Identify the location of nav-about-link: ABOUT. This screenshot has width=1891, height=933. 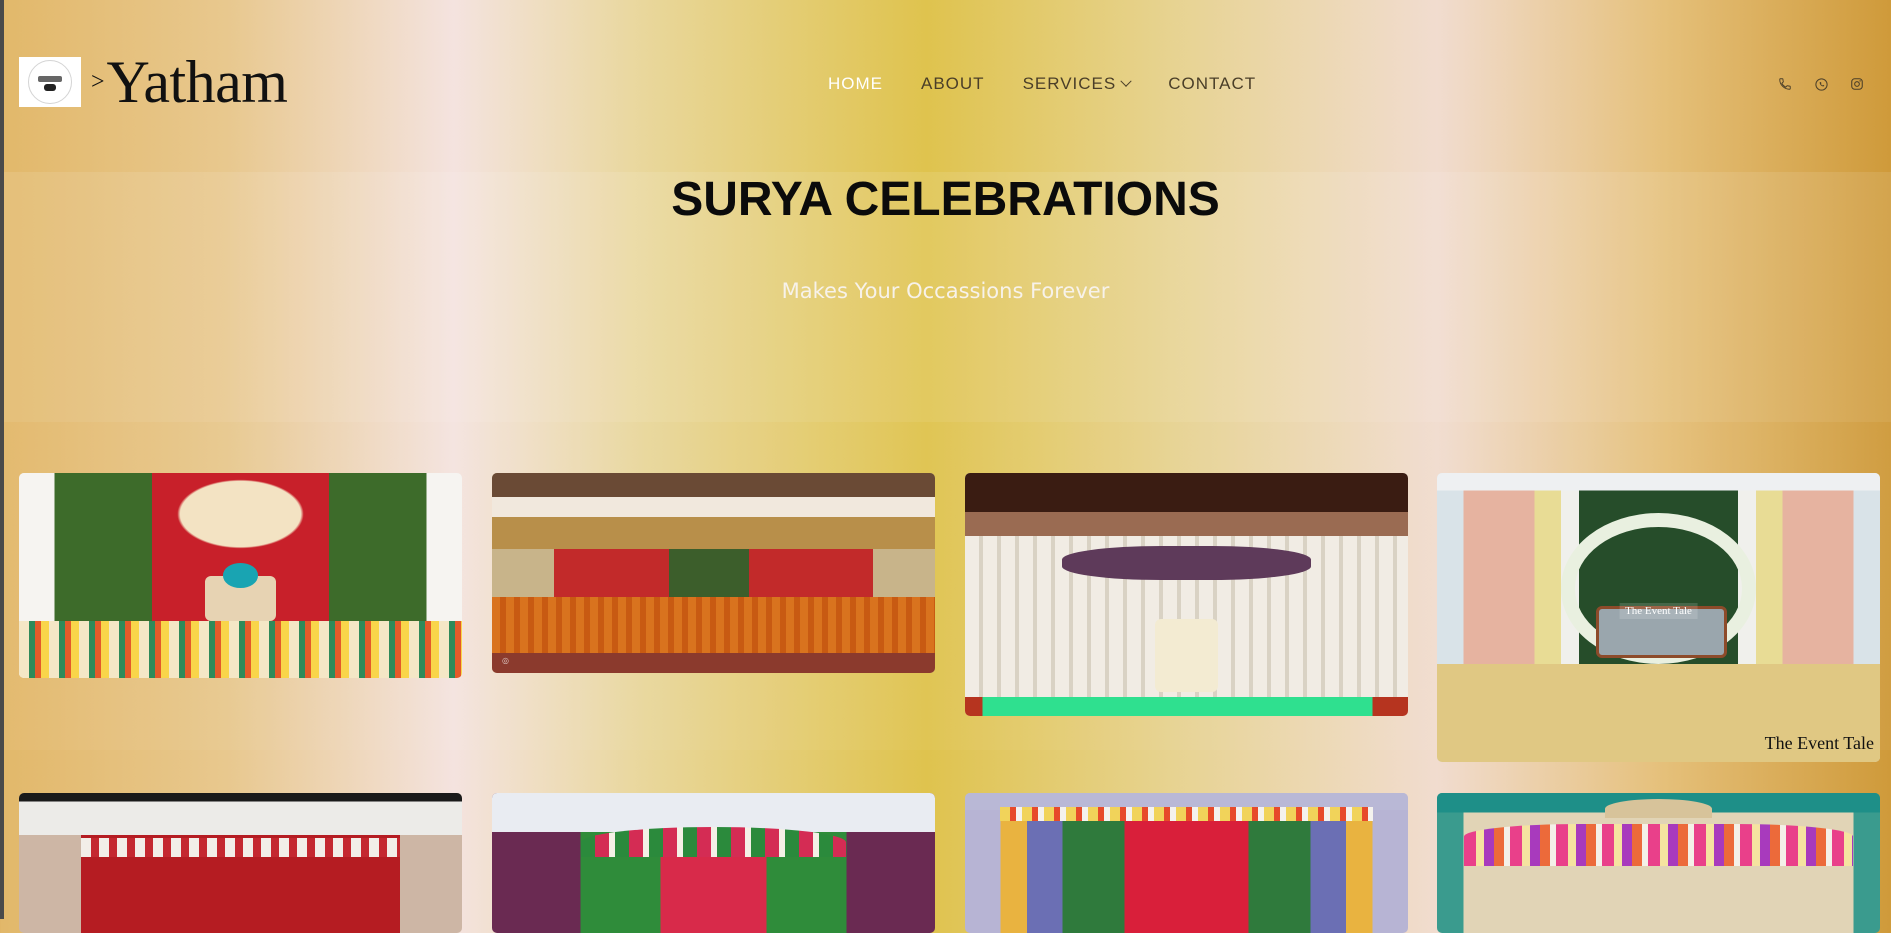
(953, 84).